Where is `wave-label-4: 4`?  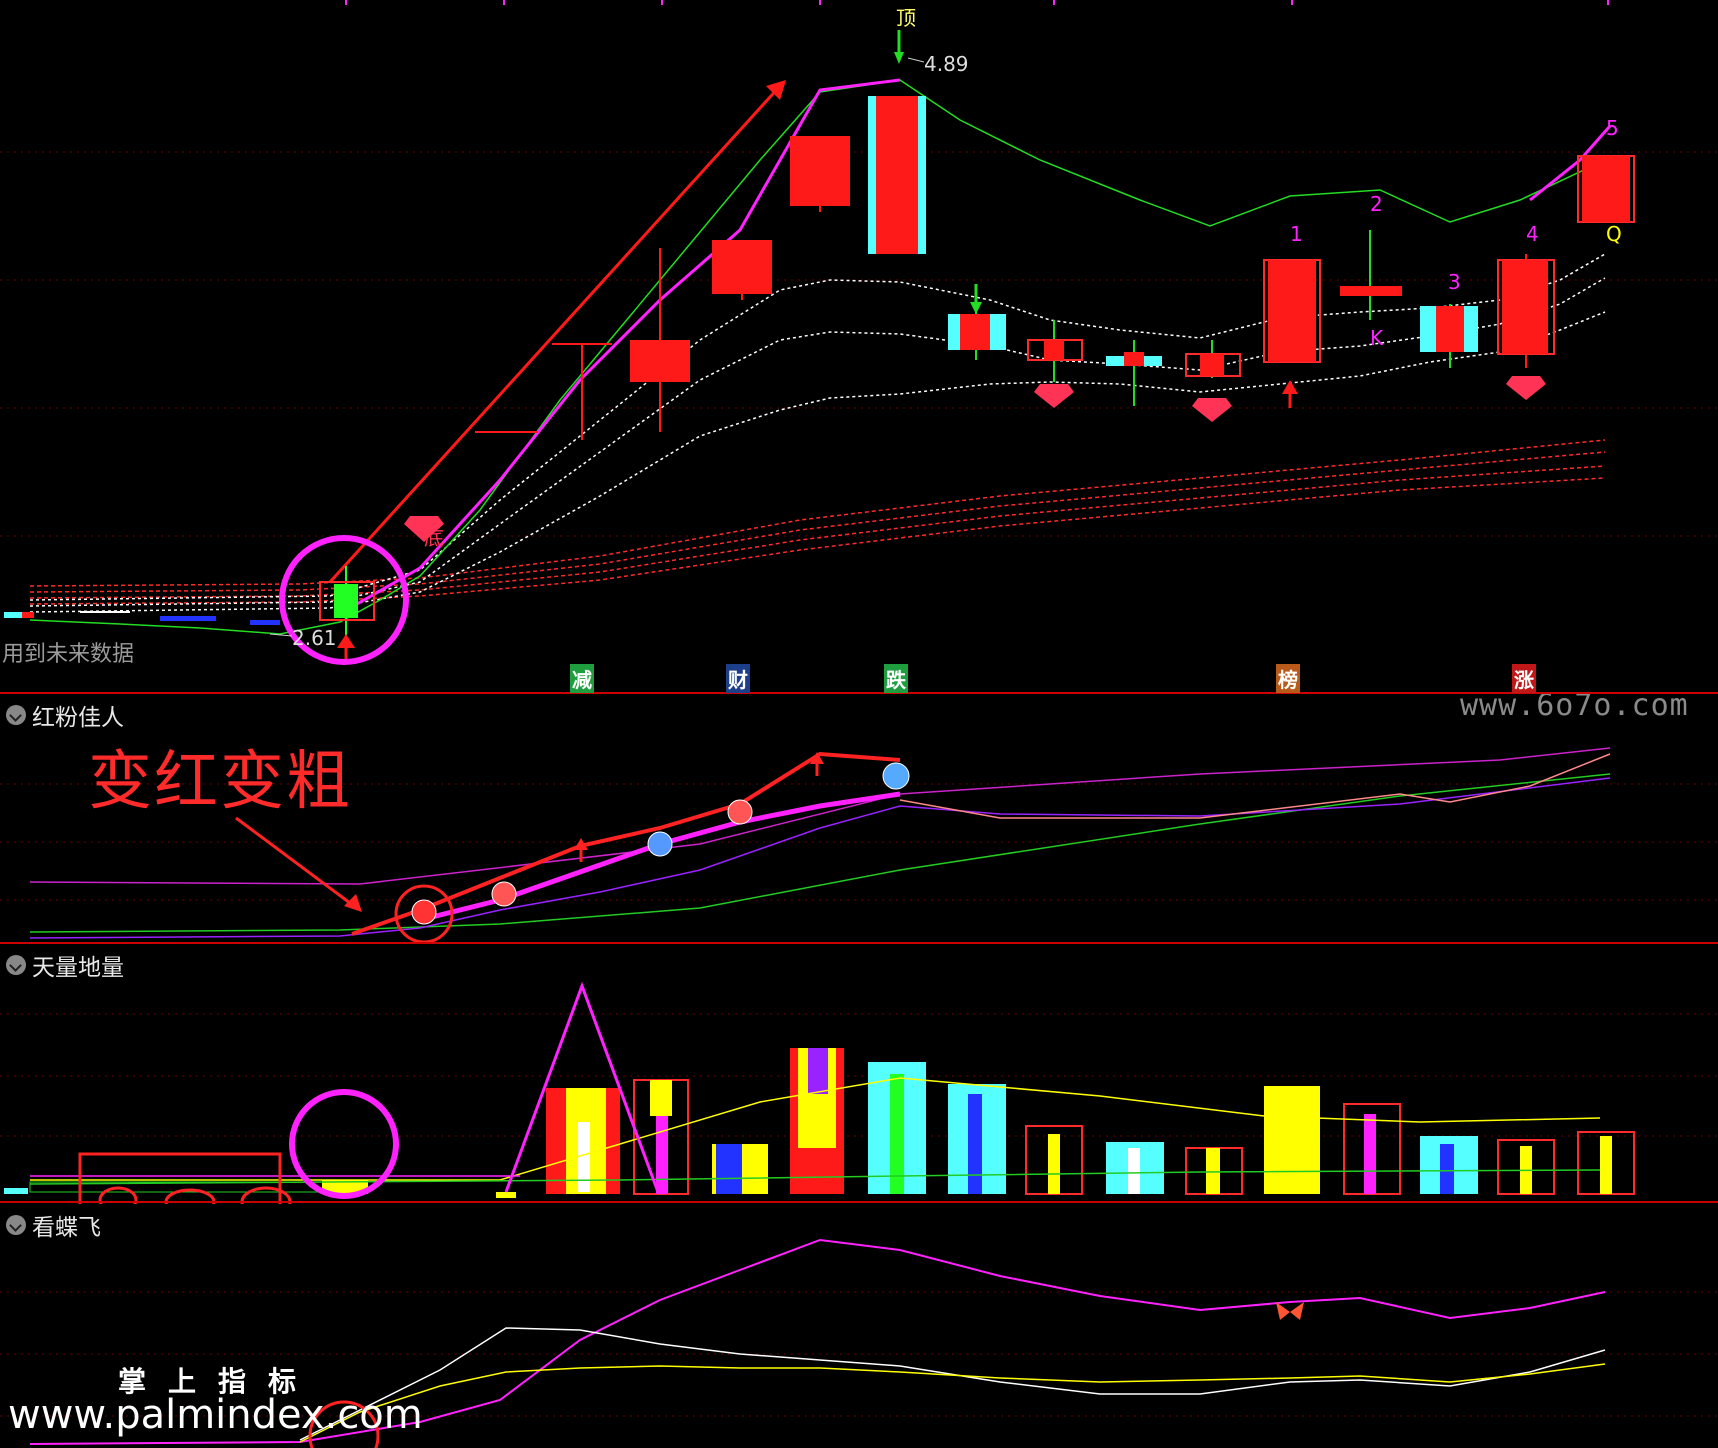 wave-label-4: 4 is located at coordinates (1532, 234).